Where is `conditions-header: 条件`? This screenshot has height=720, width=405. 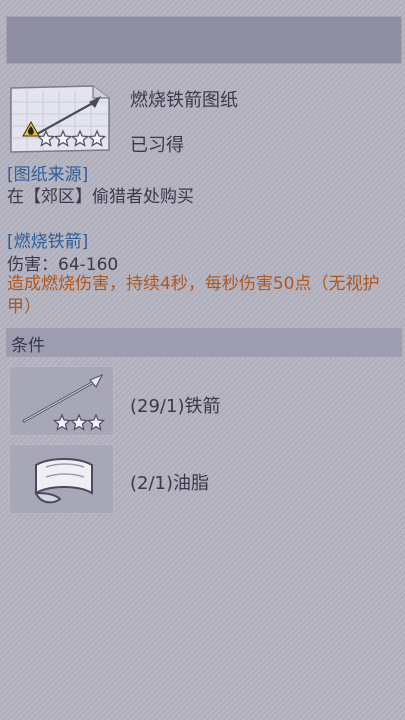
conditions-header: 条件 is located at coordinates (204, 342).